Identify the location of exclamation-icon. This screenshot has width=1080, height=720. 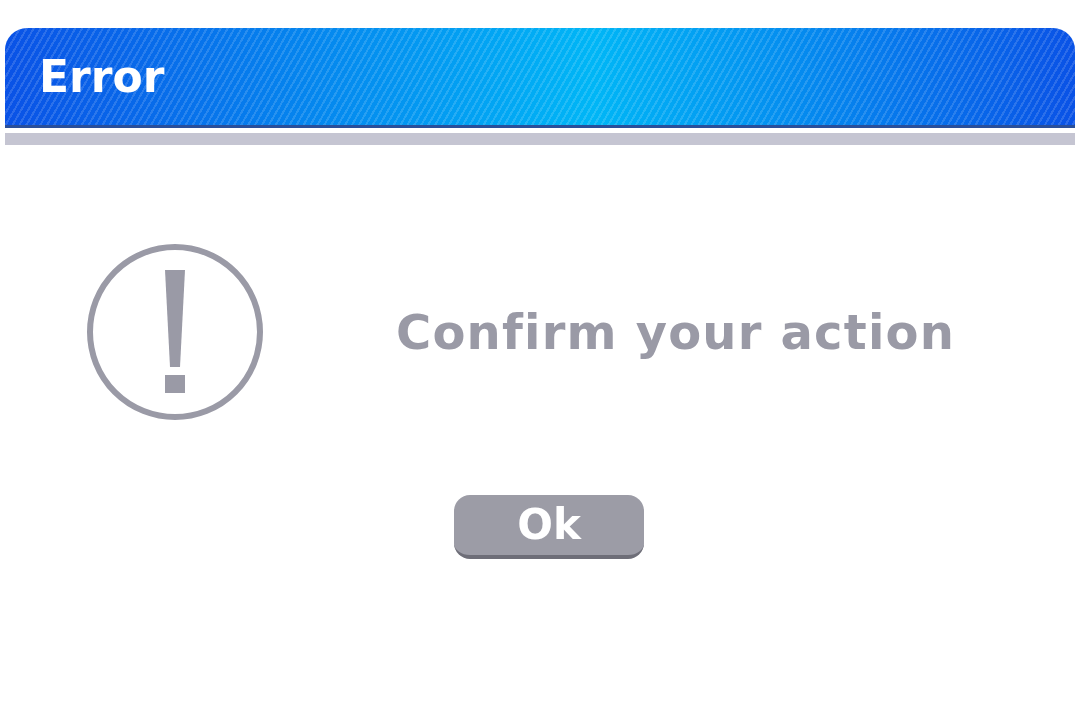
(175, 332).